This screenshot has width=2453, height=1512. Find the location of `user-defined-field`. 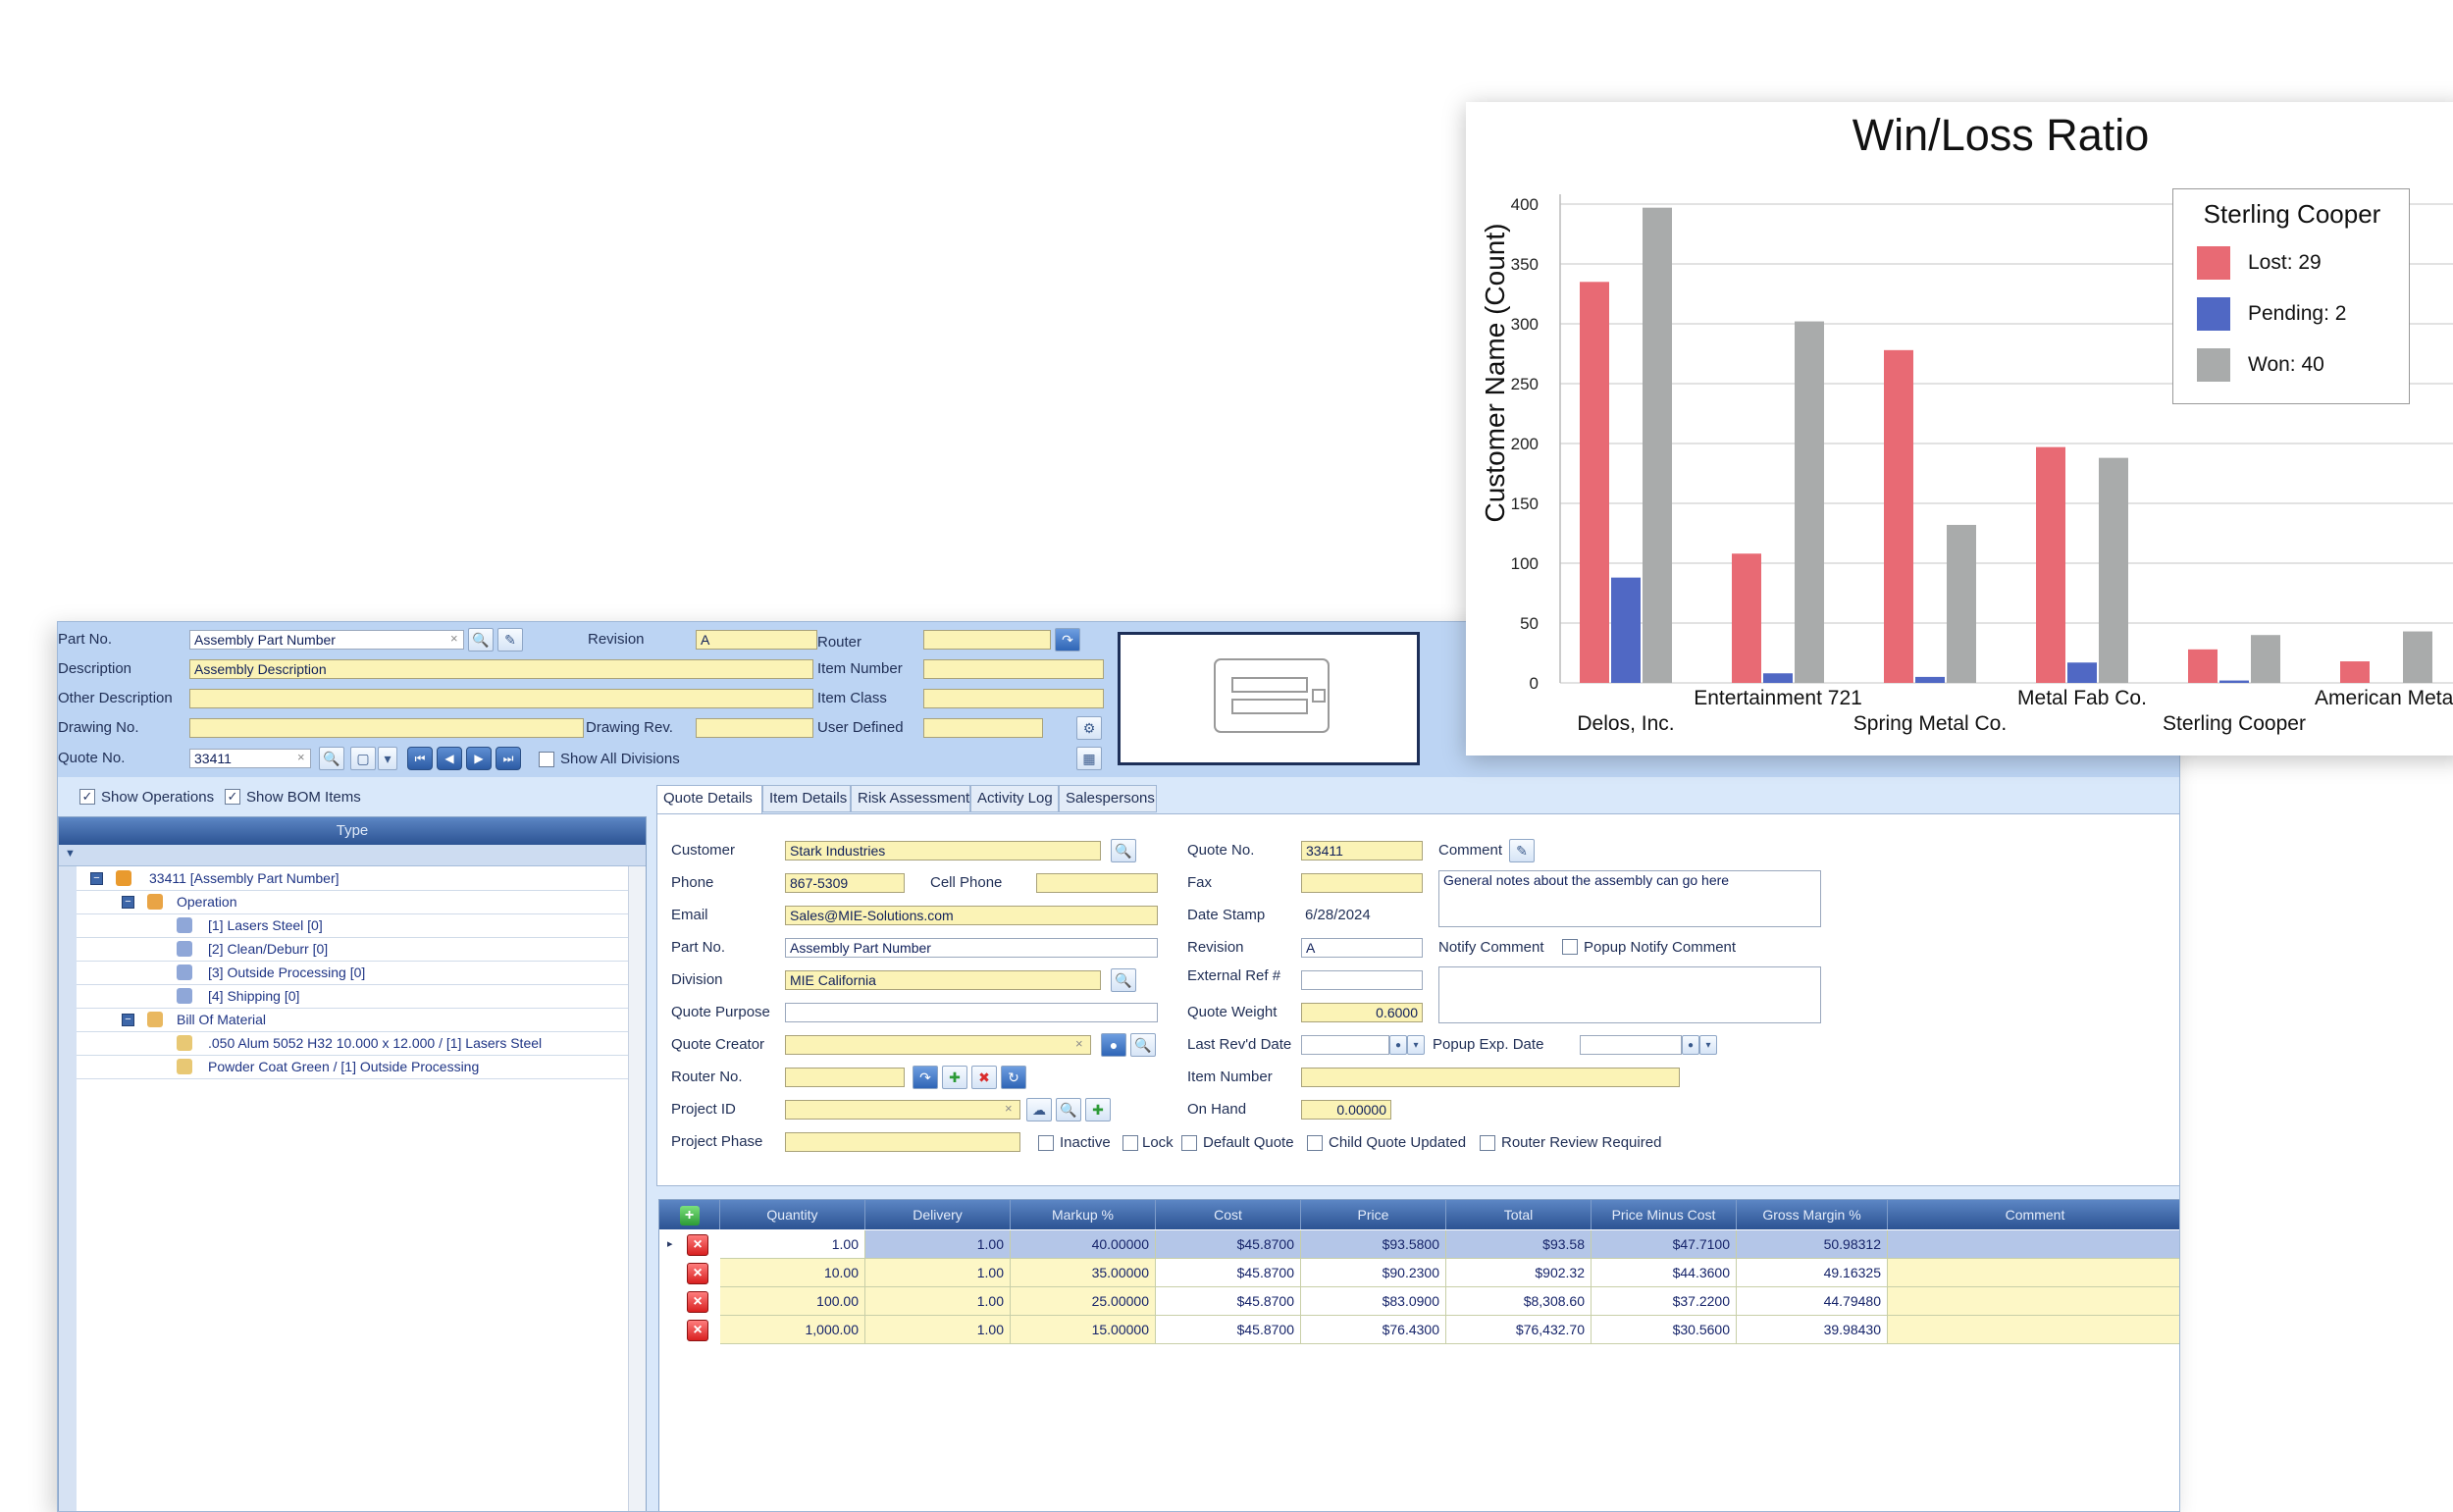

user-defined-field is located at coordinates (983, 728).